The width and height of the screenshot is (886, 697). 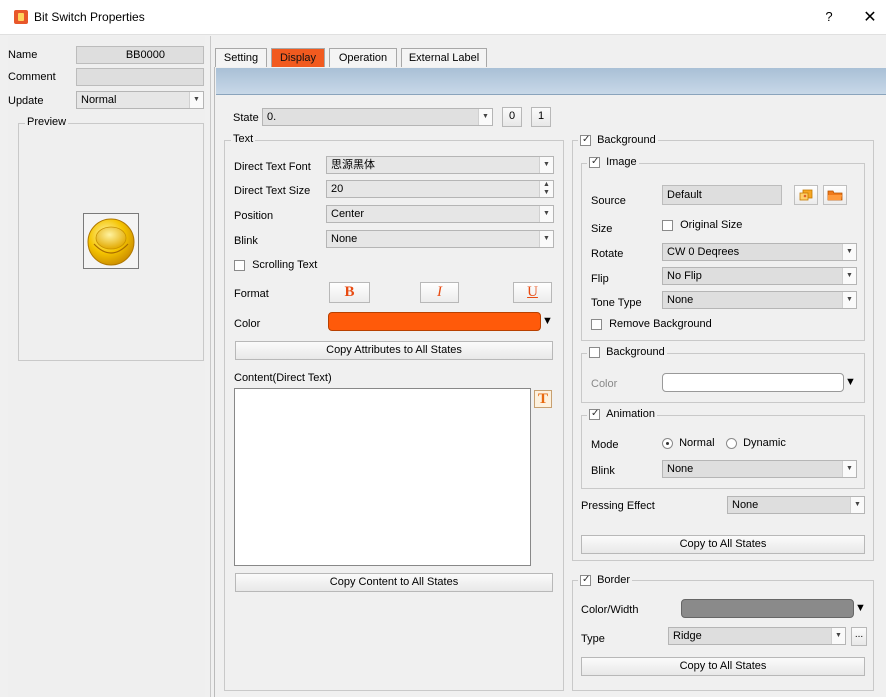 What do you see at coordinates (23, 55) in the screenshot?
I see `name-label: Name` at bounding box center [23, 55].